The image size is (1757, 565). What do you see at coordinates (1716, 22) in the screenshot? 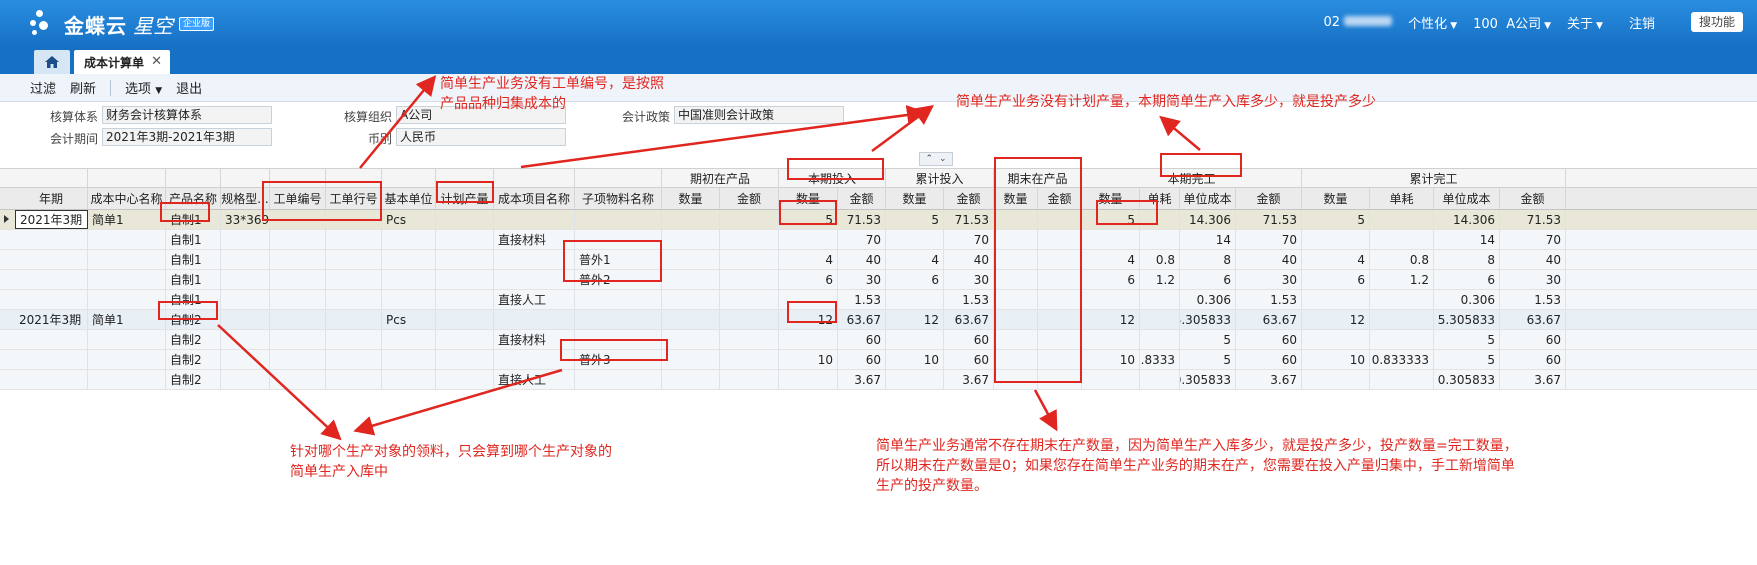
I see `function-search-input: 搜功能` at bounding box center [1716, 22].